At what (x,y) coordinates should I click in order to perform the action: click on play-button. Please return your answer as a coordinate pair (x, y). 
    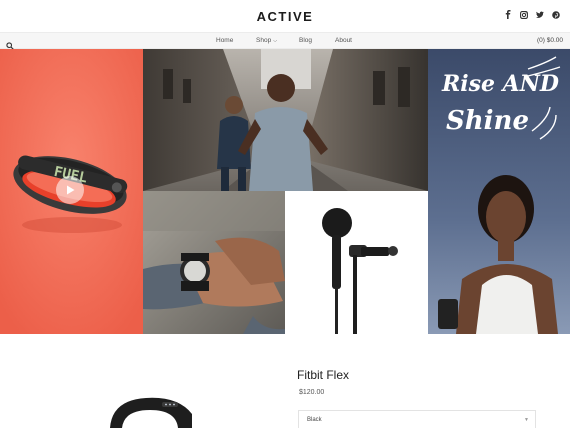
    Looking at the image, I should click on (70, 190).